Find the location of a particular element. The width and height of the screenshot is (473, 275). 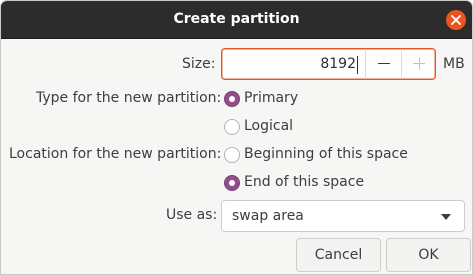

cancel-button: Cancel is located at coordinates (338, 255).